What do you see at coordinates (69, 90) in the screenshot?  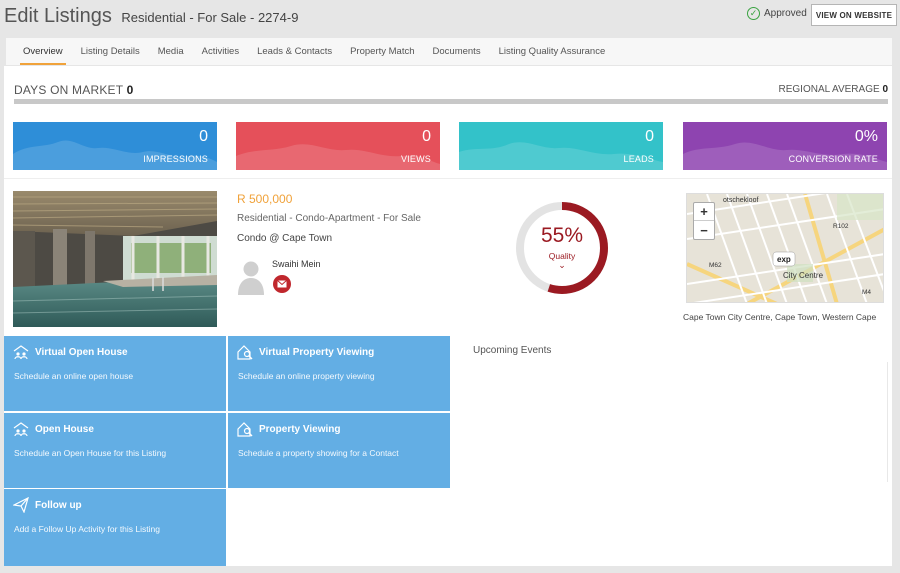 I see `days-on-market-label: DAYS ON MARKET` at bounding box center [69, 90].